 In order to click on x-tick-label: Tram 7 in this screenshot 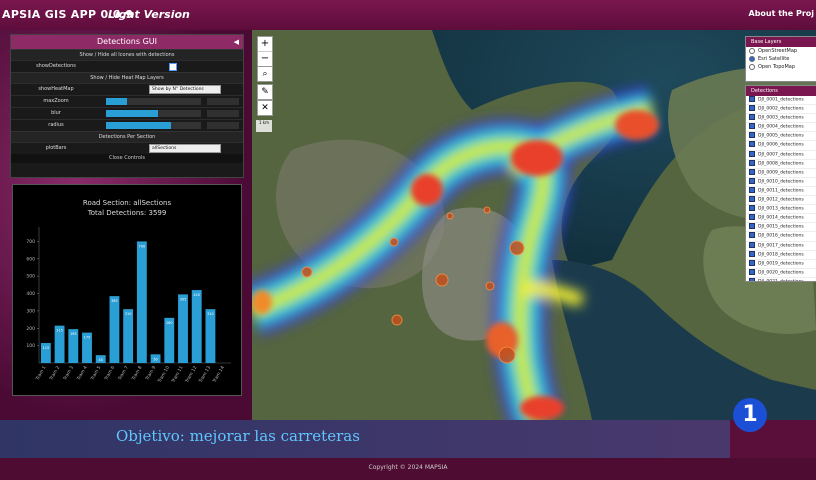, I will do `click(122, 373)`.